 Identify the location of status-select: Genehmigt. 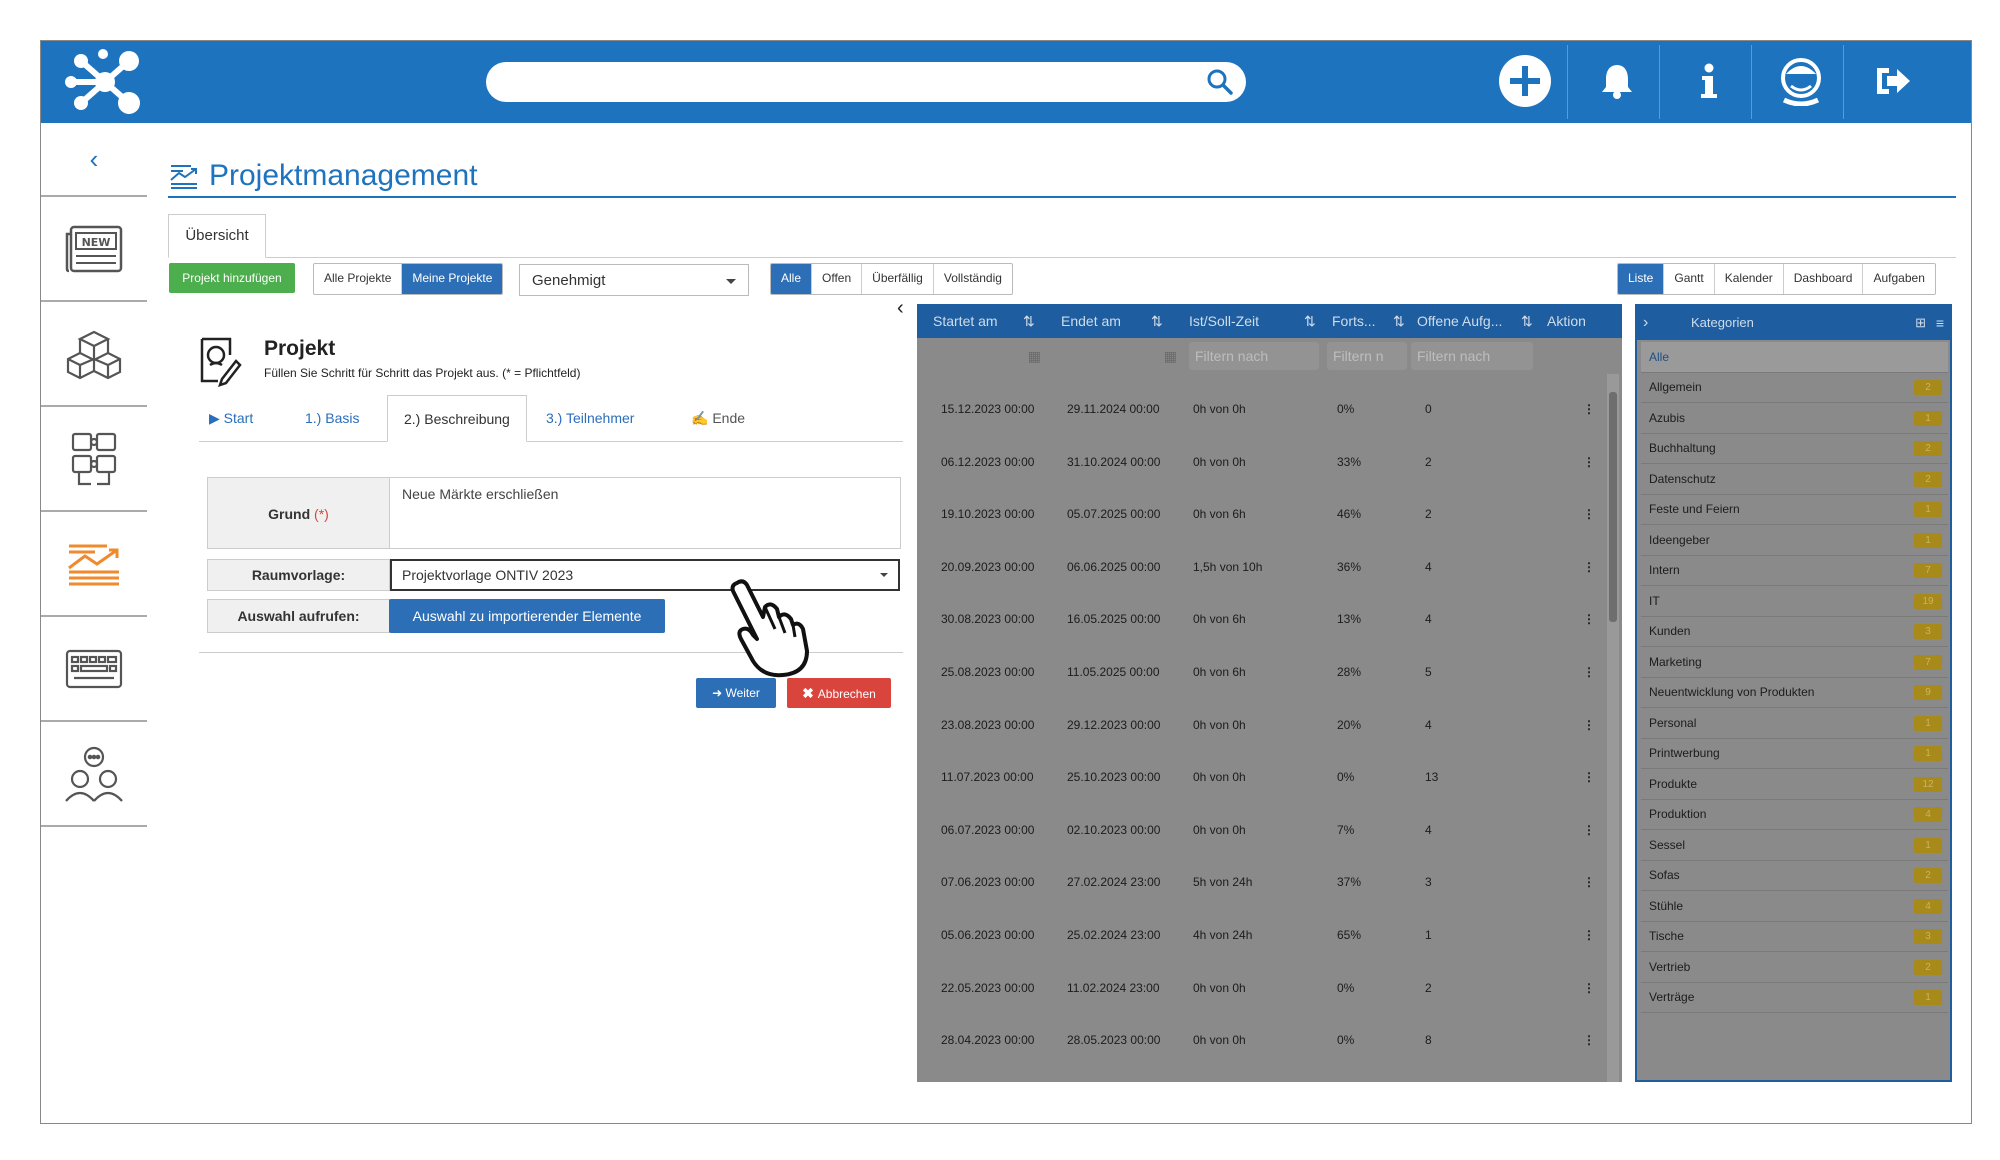
(634, 280).